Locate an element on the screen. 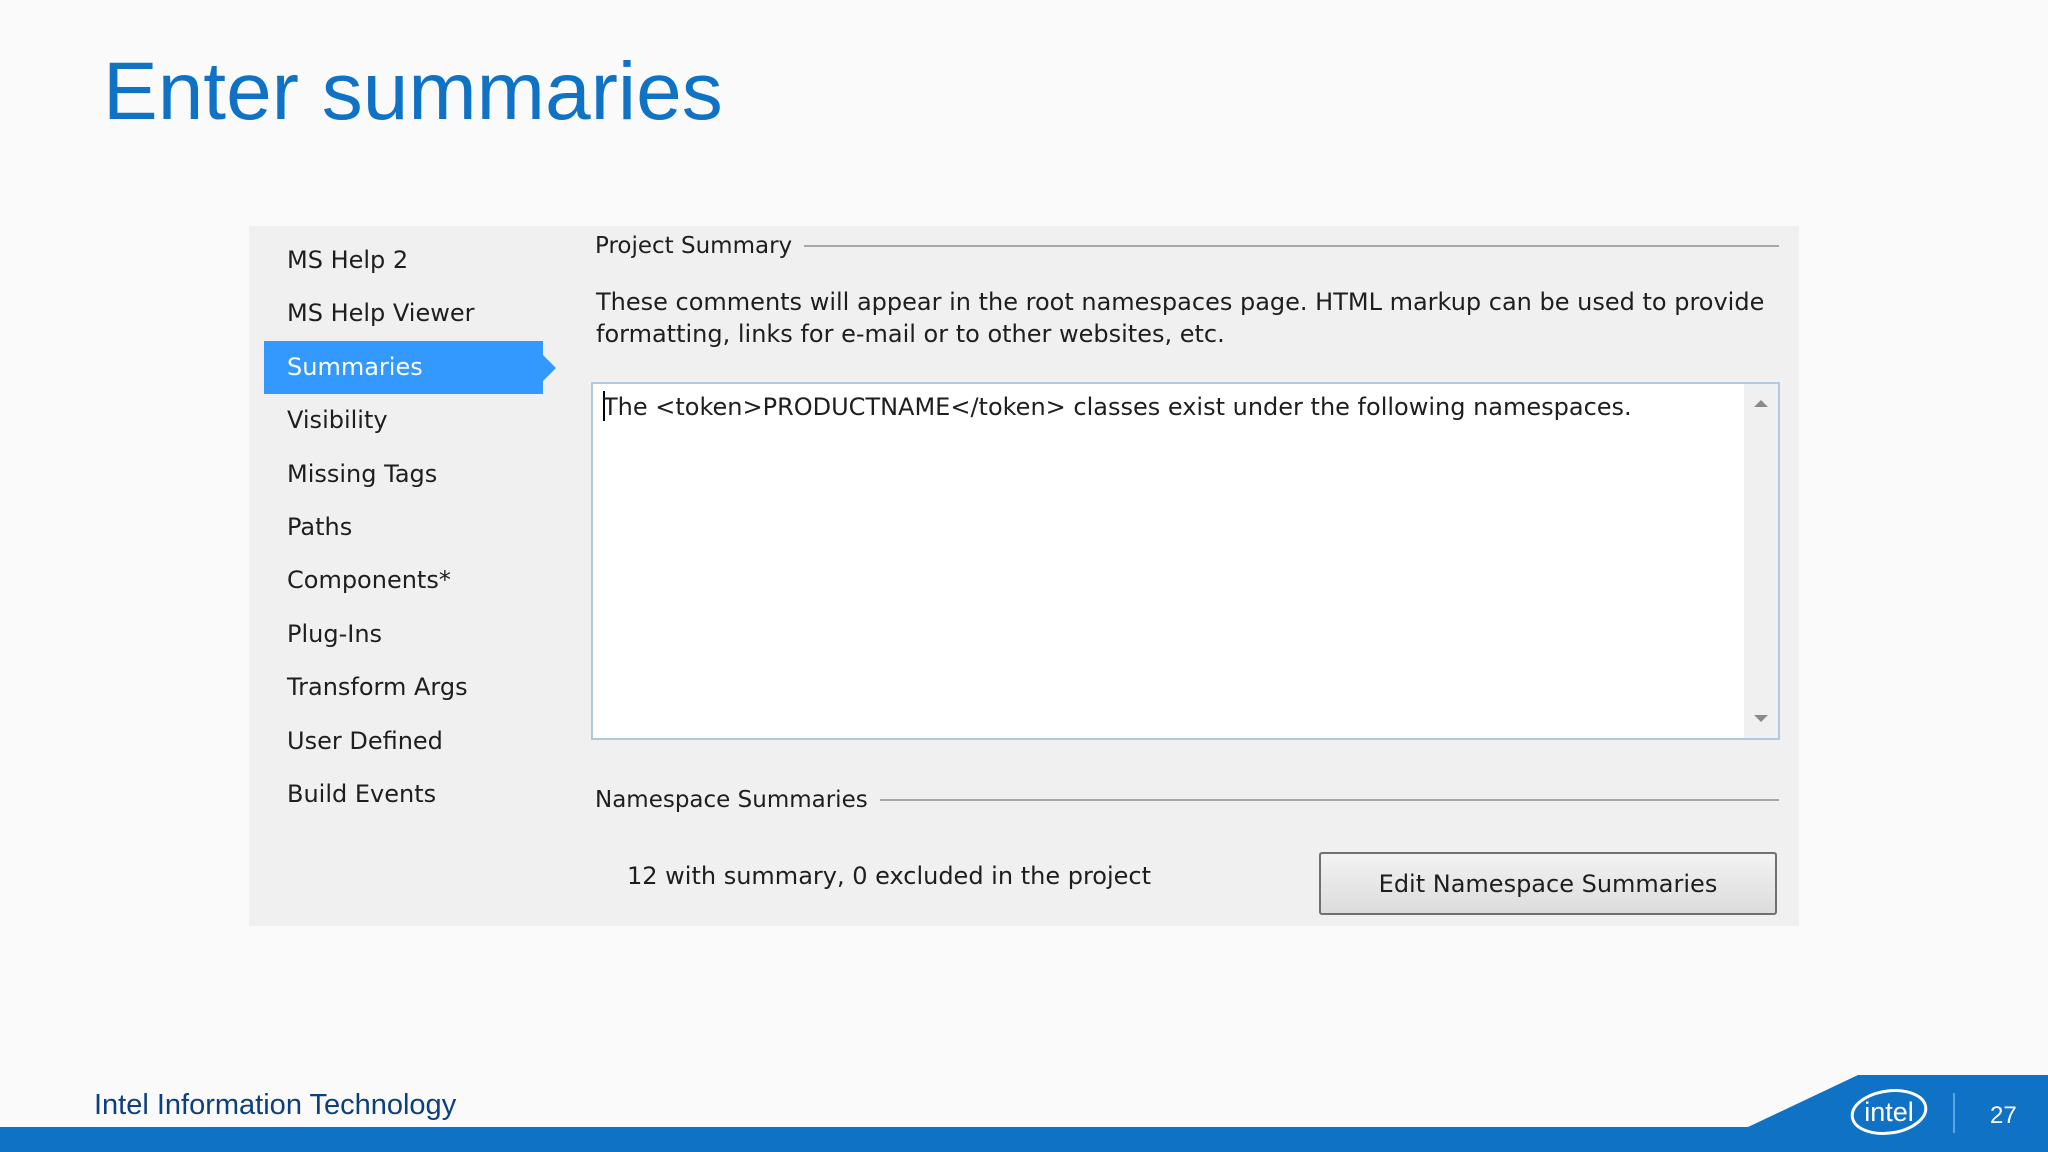 The height and width of the screenshot is (1152, 2048). nav-item-ms-help-2: MS Help 2 is located at coordinates (409, 260).